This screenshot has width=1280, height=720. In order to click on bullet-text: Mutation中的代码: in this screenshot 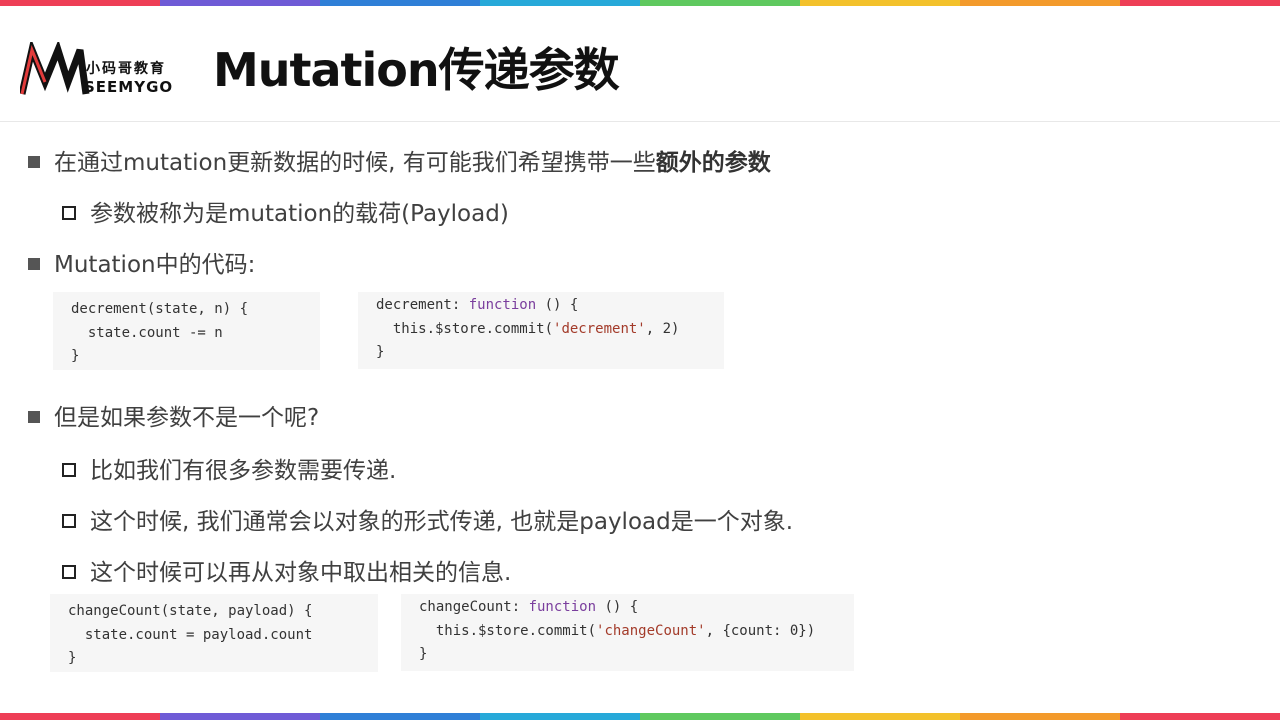, I will do `click(155, 265)`.